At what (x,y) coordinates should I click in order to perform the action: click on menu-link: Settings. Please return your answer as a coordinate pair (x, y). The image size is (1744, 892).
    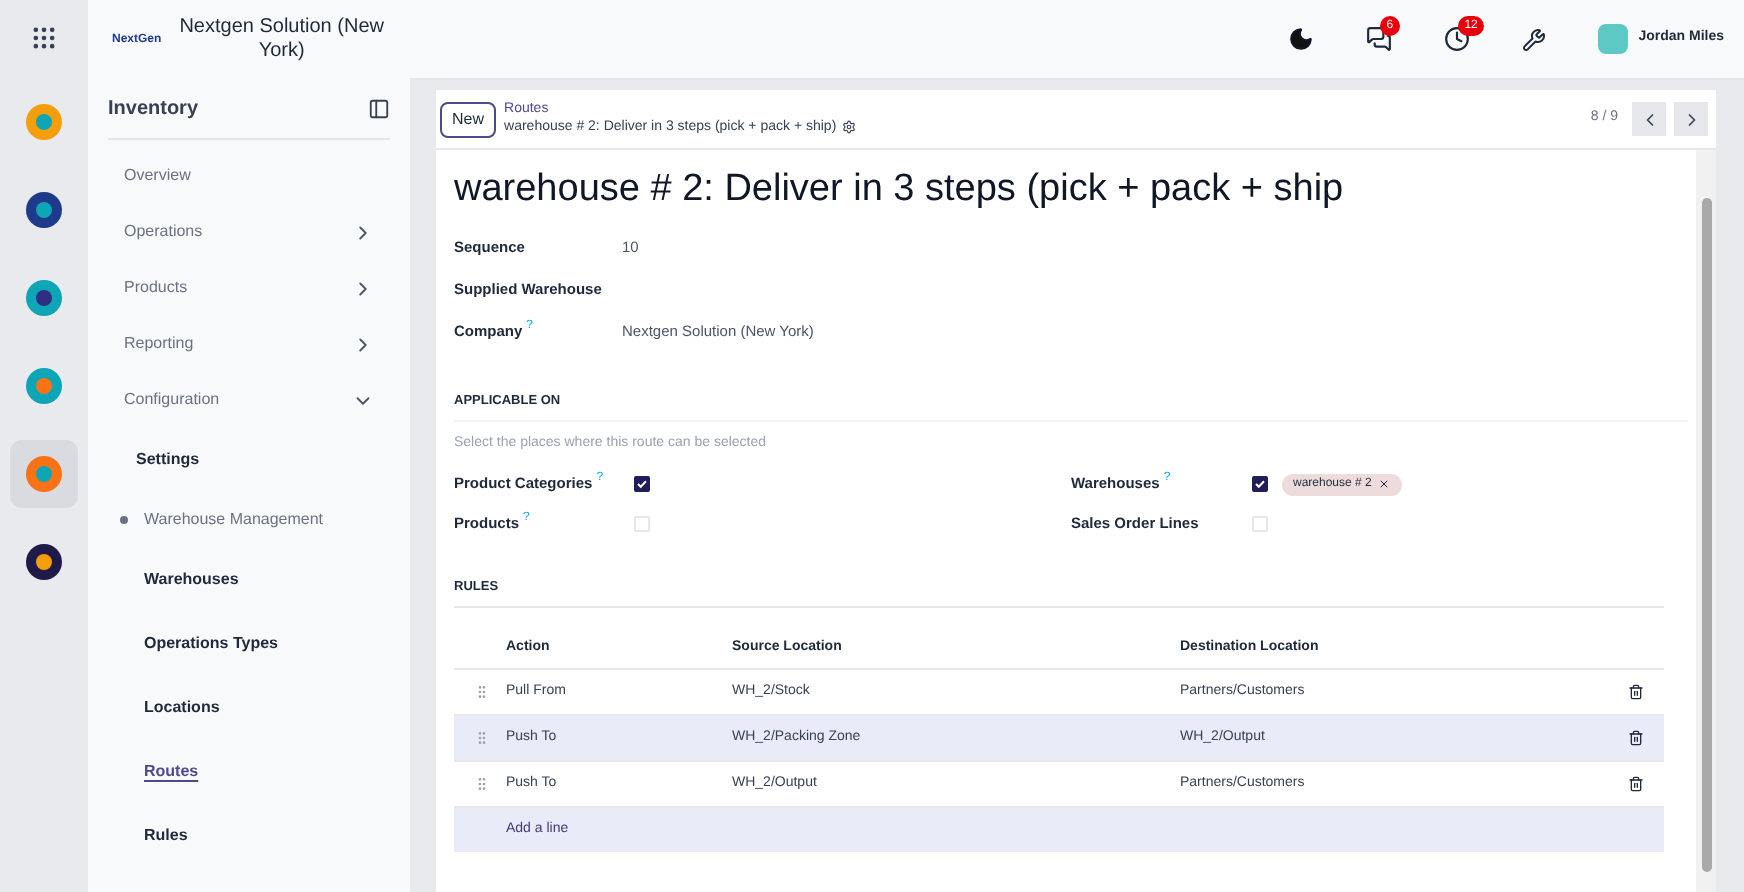
    Looking at the image, I should click on (168, 460).